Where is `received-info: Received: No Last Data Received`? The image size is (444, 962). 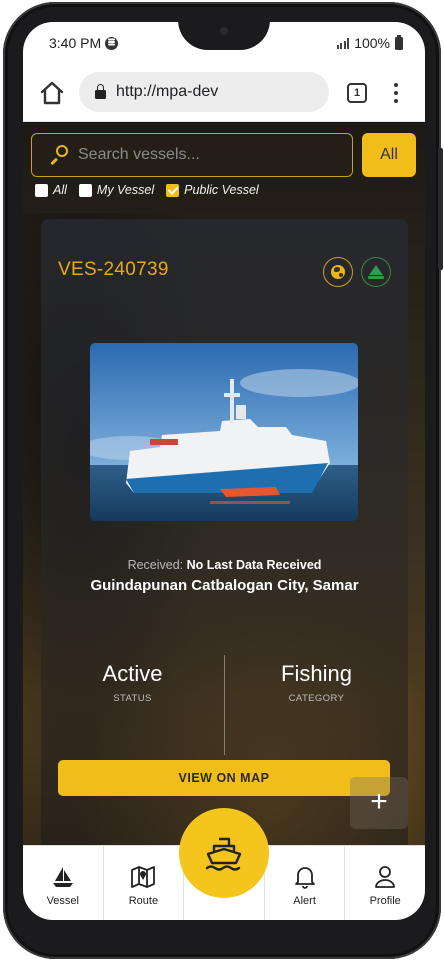 received-info: Received: No Last Data Received is located at coordinates (224, 565).